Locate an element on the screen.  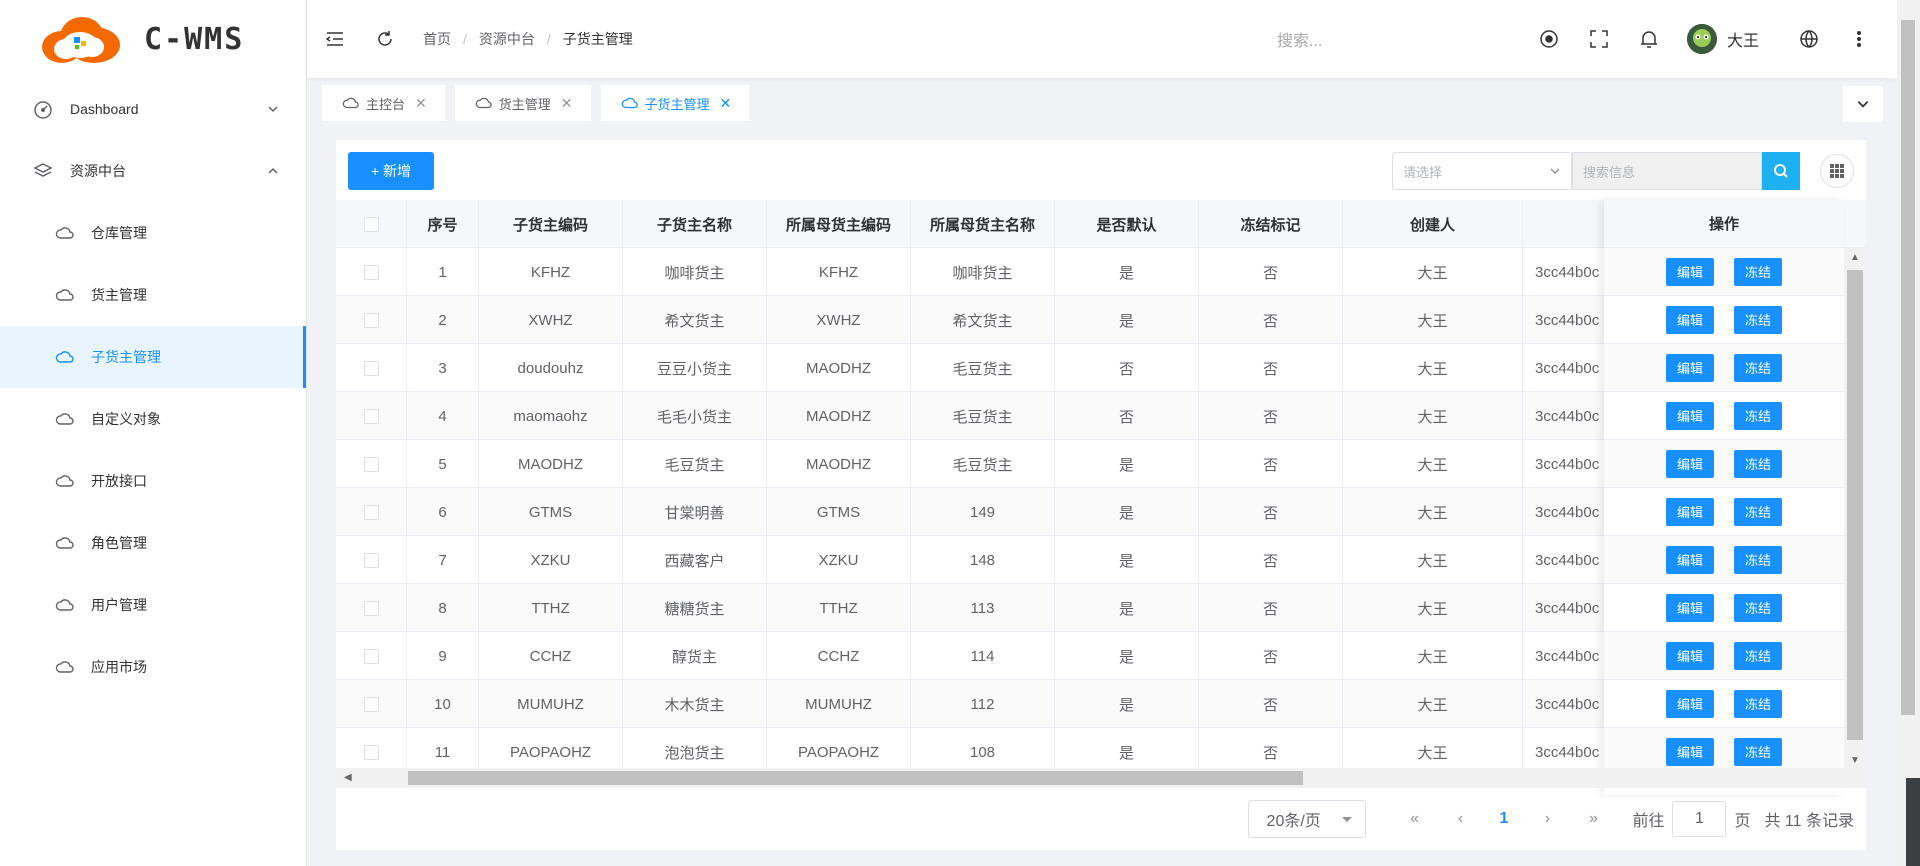
page-number: 1 is located at coordinates (1504, 819).